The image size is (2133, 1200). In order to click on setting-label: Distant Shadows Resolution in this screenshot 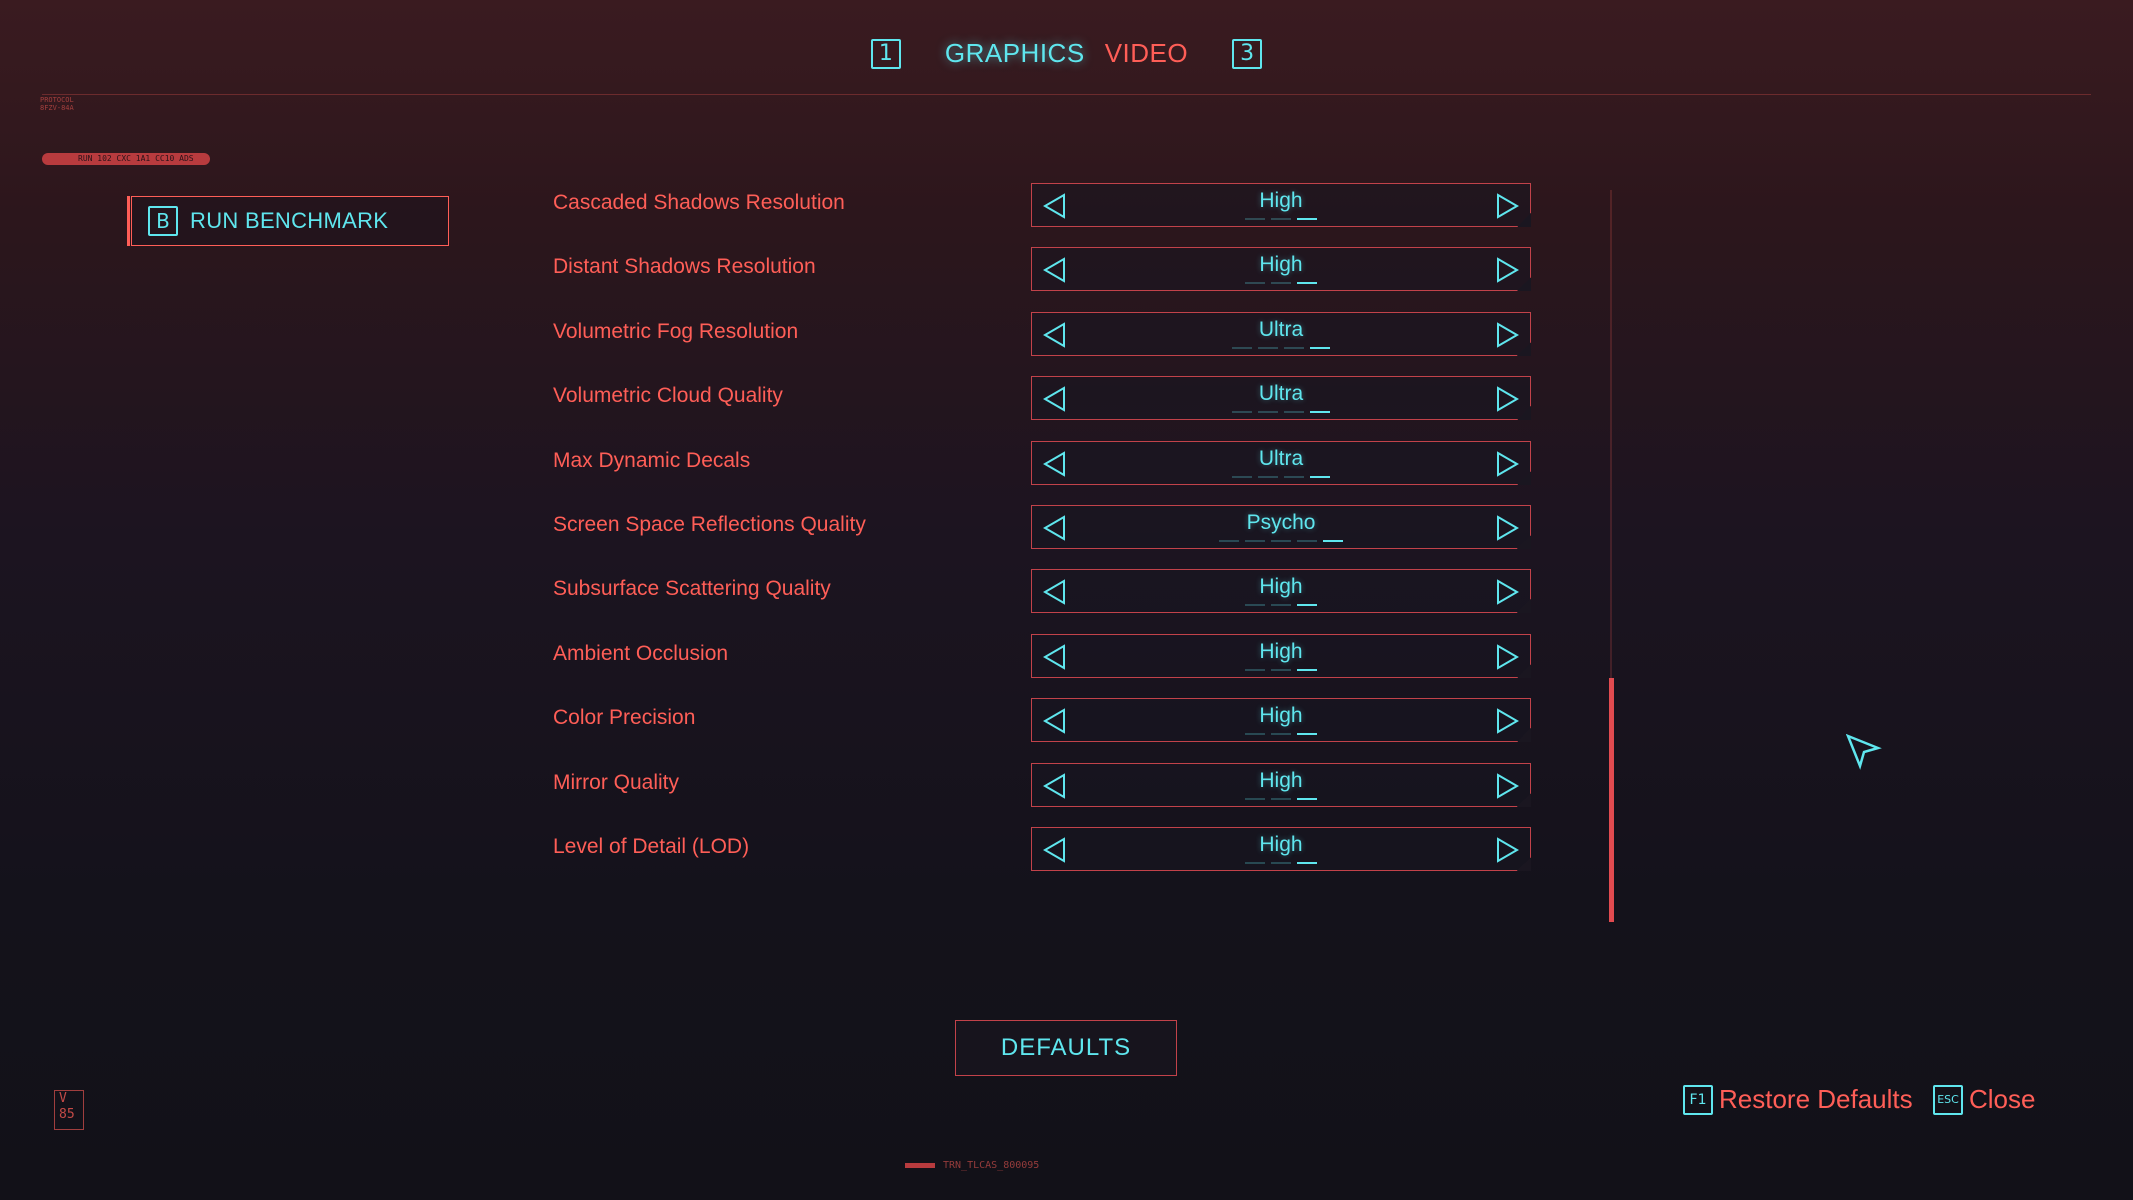, I will do `click(684, 267)`.